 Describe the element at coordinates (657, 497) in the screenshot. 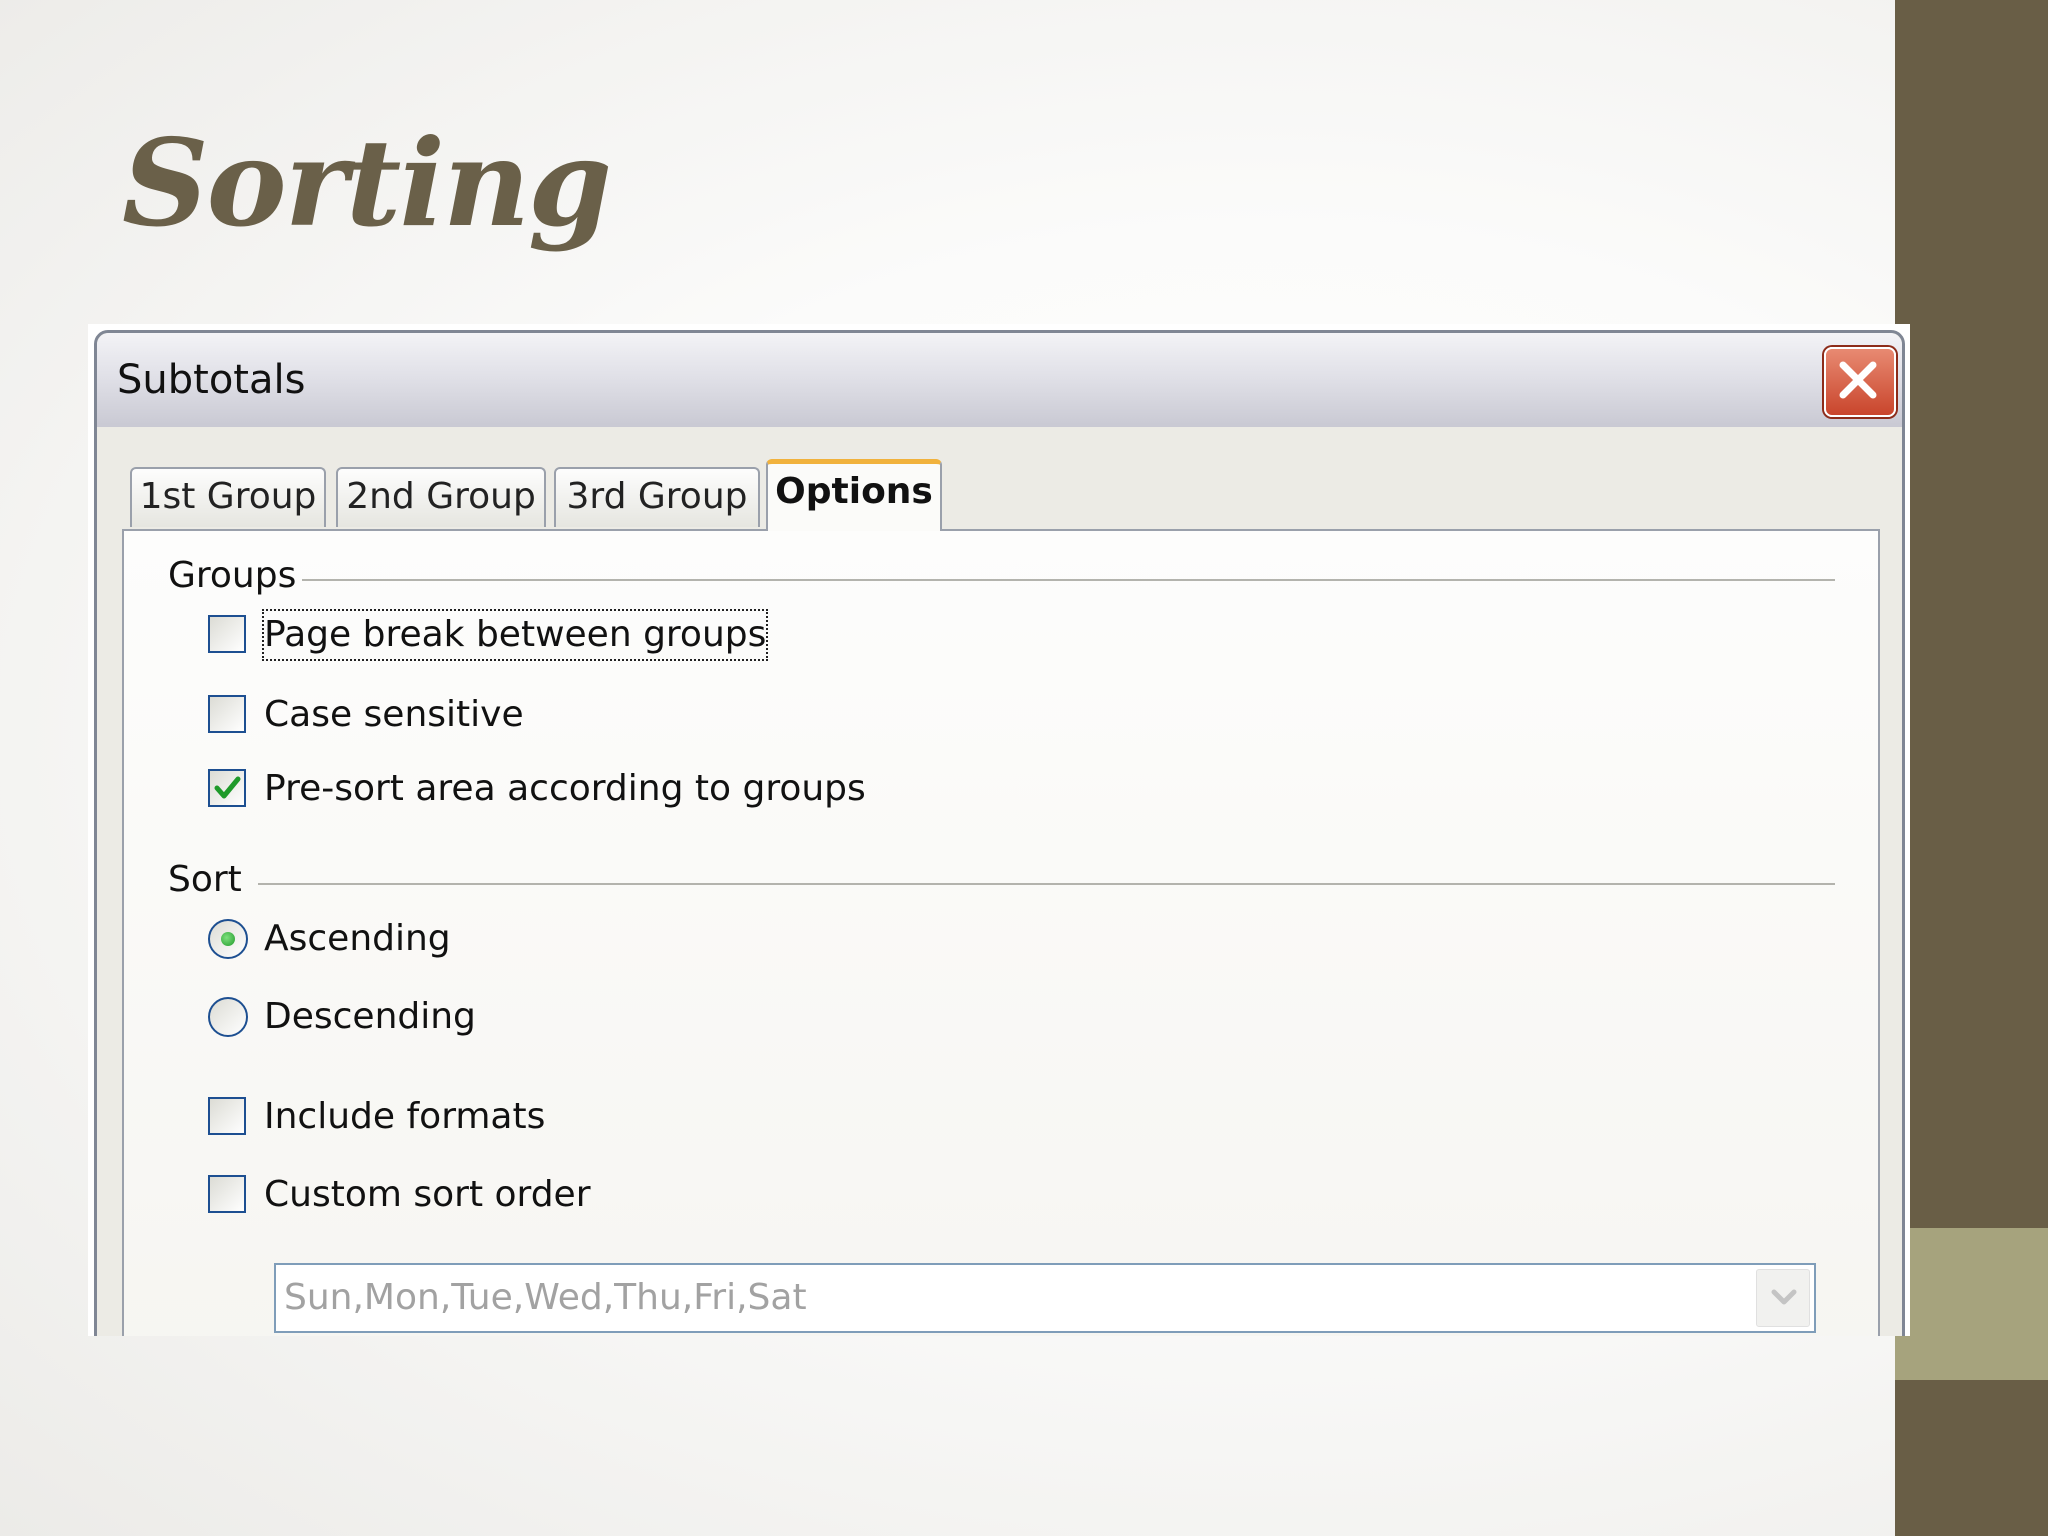

I see `tab-3rd-group: 3rd Group` at that location.